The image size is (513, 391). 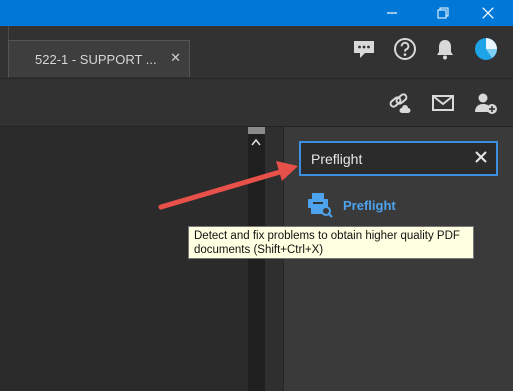 I want to click on tab-close-button: ✕, so click(x=175, y=58).